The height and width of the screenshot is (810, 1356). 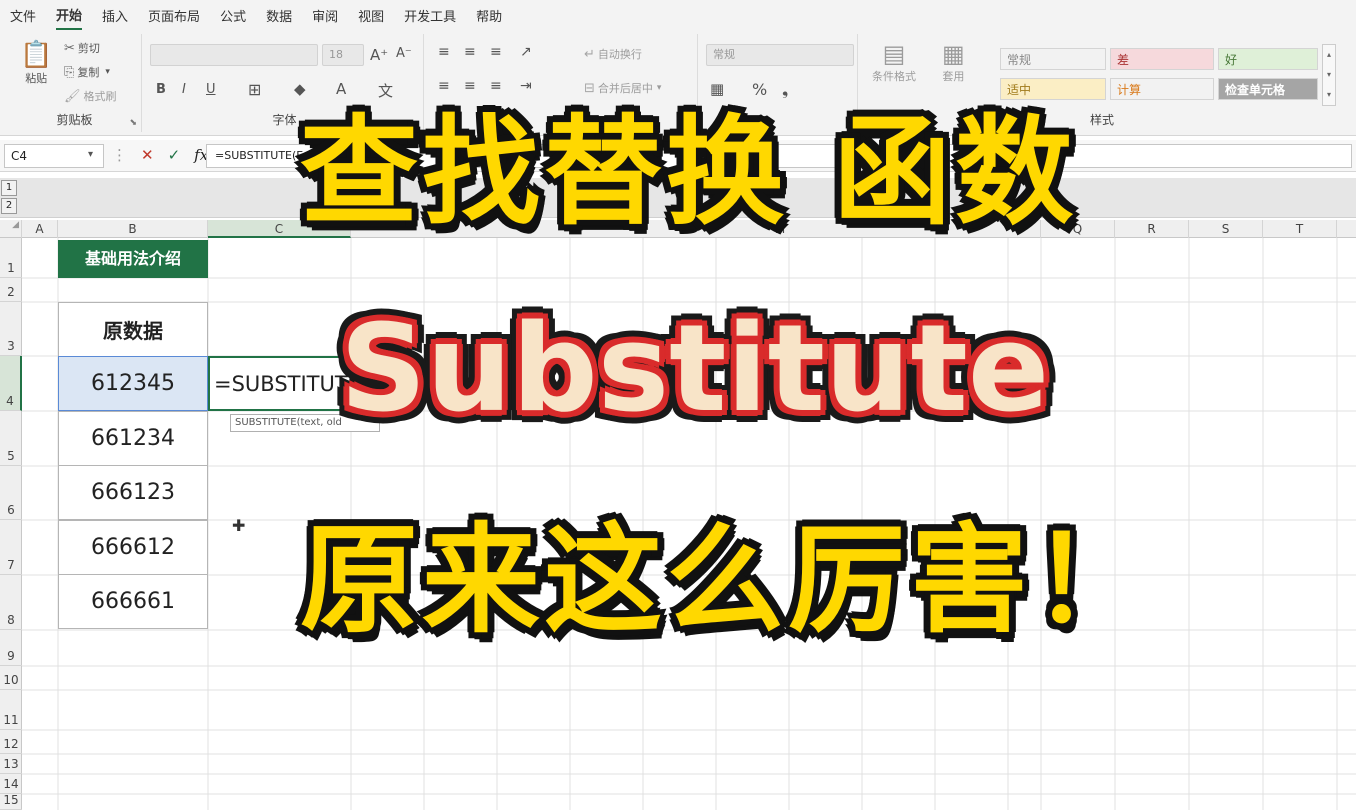 What do you see at coordinates (174, 155) in the screenshot?
I see `confirm-icon: ✓` at bounding box center [174, 155].